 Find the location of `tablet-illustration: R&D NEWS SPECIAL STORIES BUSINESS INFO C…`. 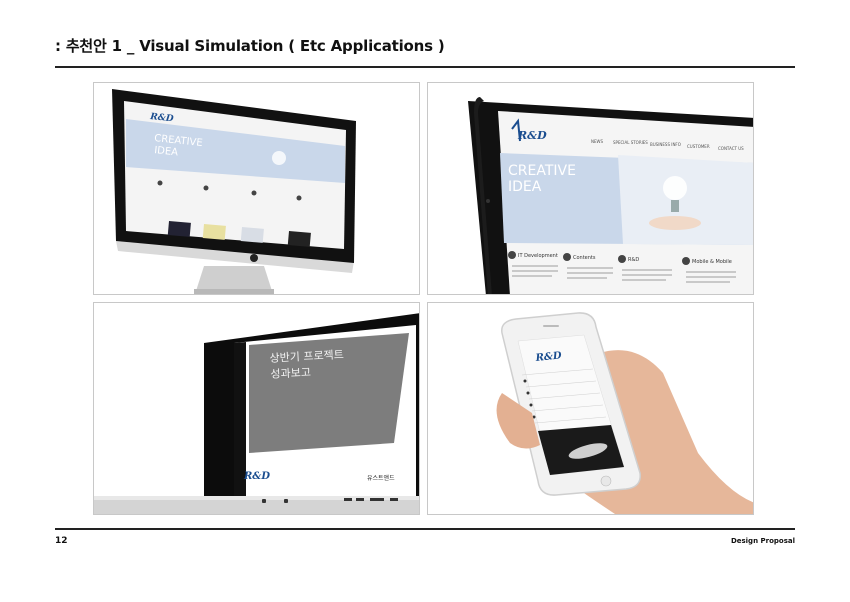

tablet-illustration: R&D NEWS SPECIAL STORIES BUSINESS INFO C… is located at coordinates (610, 195).